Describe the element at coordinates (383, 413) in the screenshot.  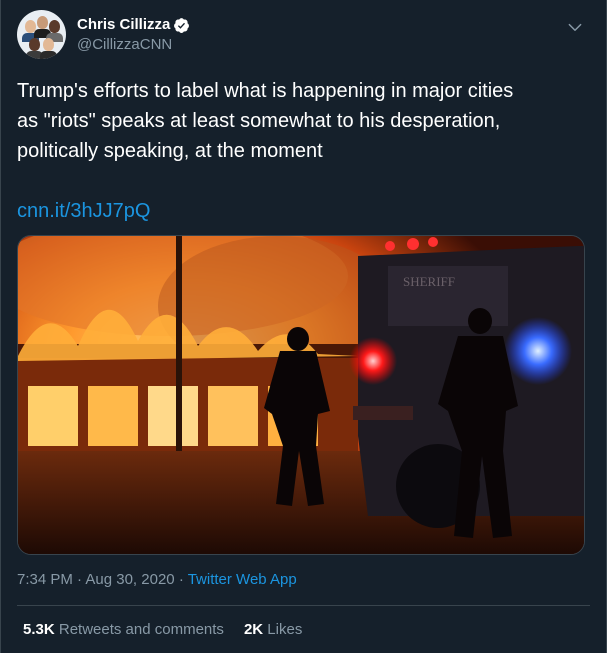
I see `vehicle-bumper` at that location.